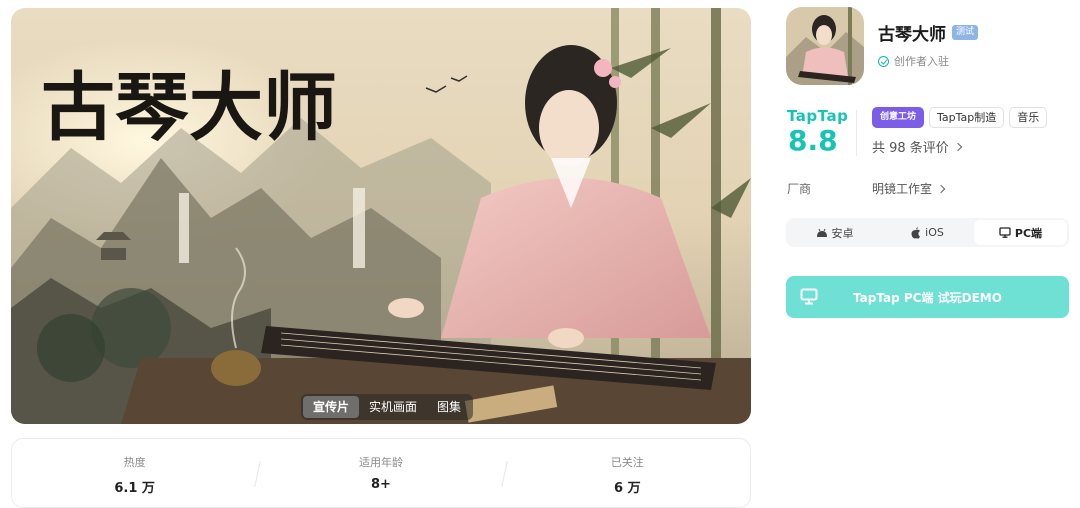 The width and height of the screenshot is (1080, 508). I want to click on media-tab-trailer: 宣传片, so click(331, 407).